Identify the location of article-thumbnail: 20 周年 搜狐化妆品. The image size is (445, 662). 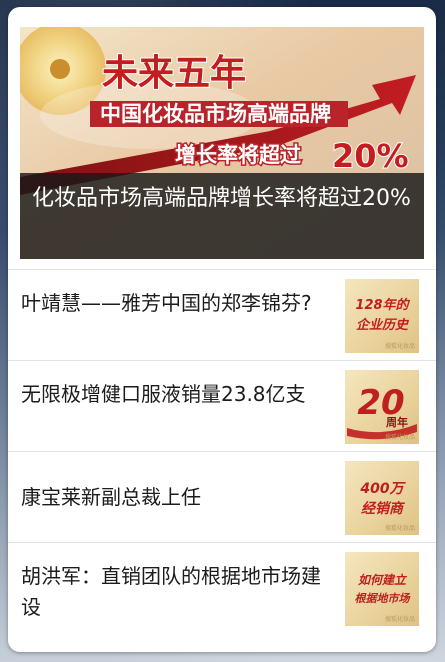
(382, 407).